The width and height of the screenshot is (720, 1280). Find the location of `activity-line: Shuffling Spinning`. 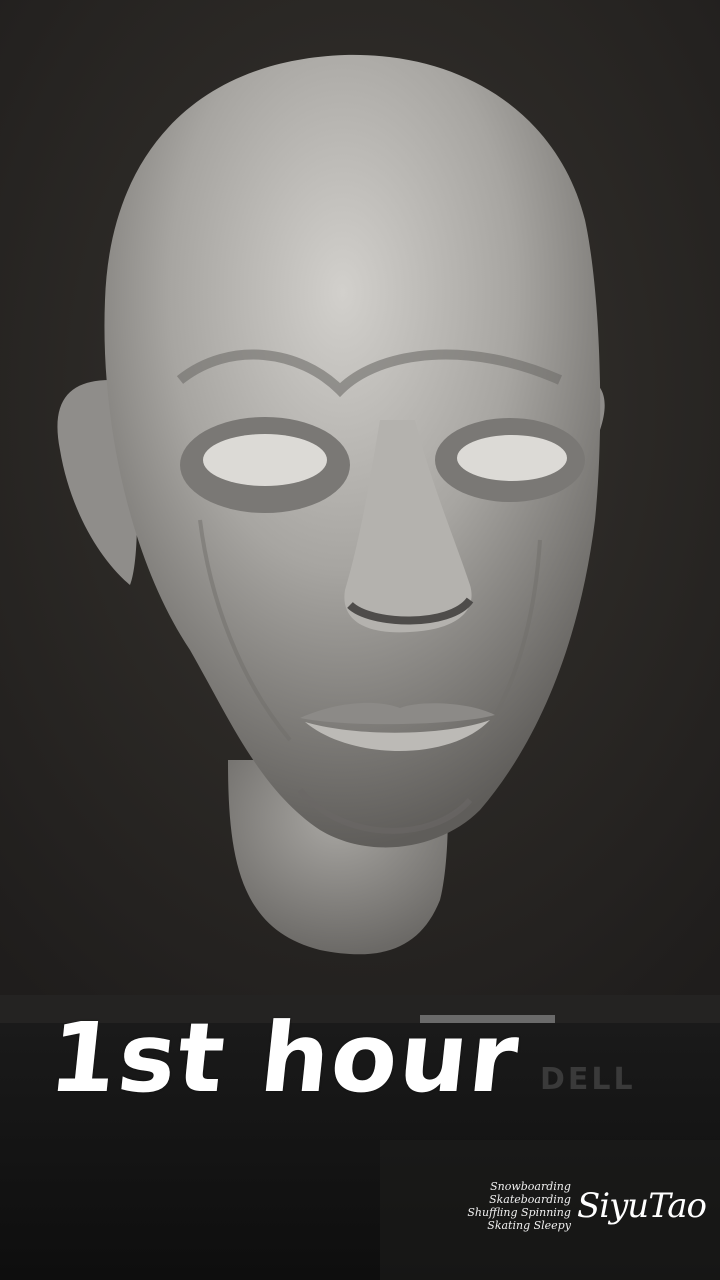

activity-line: Shuffling Spinning is located at coordinates (519, 1212).